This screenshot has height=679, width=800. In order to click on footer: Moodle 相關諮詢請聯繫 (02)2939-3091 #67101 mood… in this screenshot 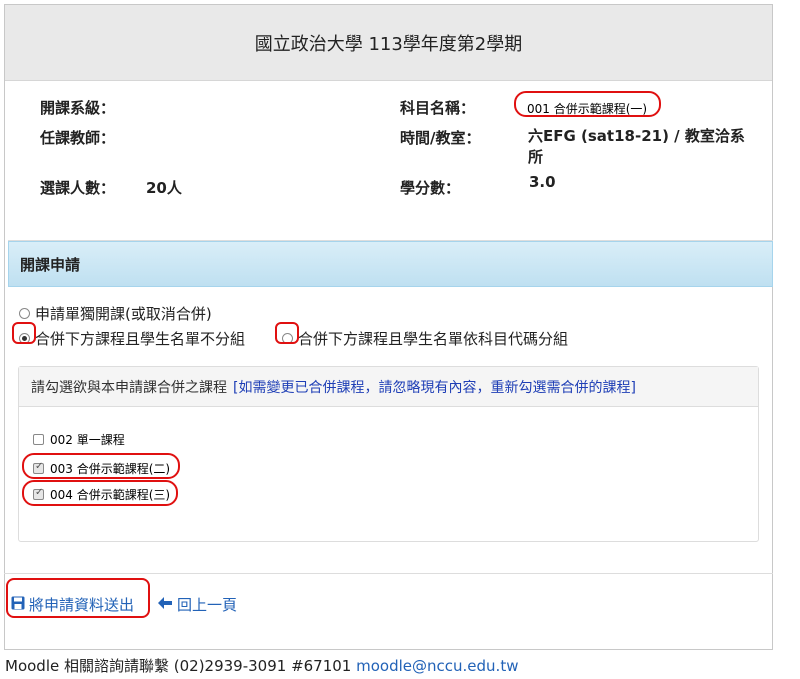, I will do `click(261, 665)`.